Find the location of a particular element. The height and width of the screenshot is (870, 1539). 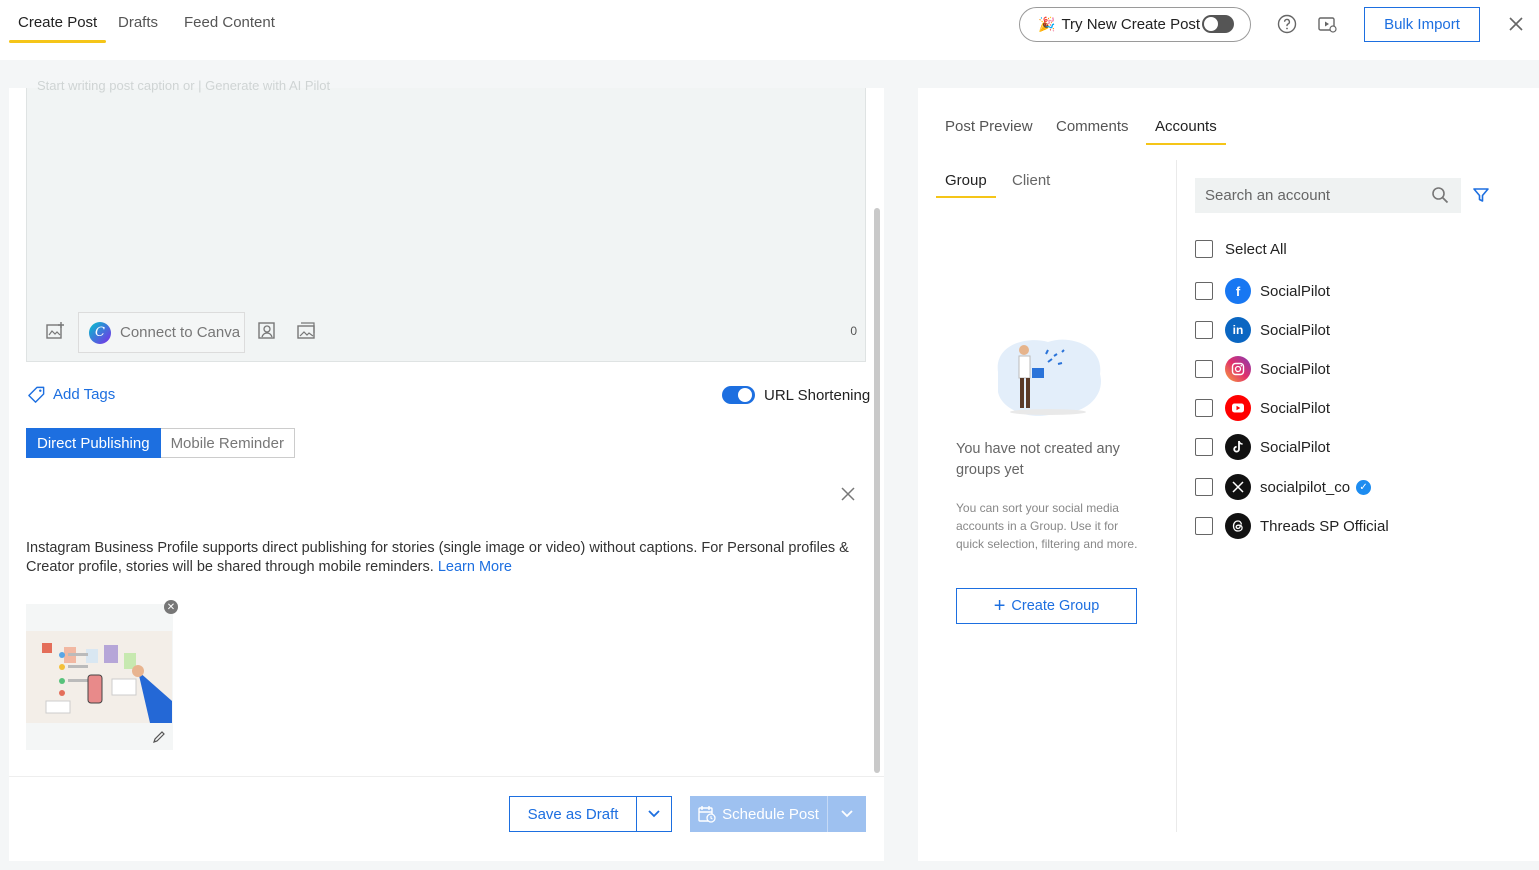

character-count: 0 is located at coordinates (853, 331).